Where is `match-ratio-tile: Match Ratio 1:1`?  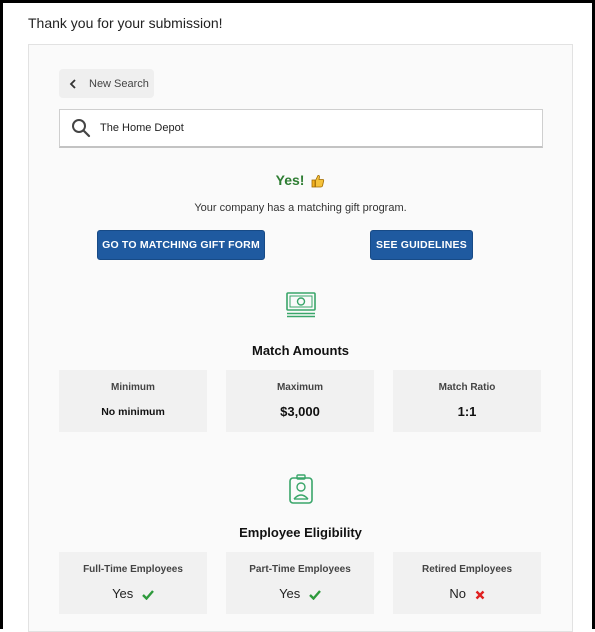 match-ratio-tile: Match Ratio 1:1 is located at coordinates (467, 401).